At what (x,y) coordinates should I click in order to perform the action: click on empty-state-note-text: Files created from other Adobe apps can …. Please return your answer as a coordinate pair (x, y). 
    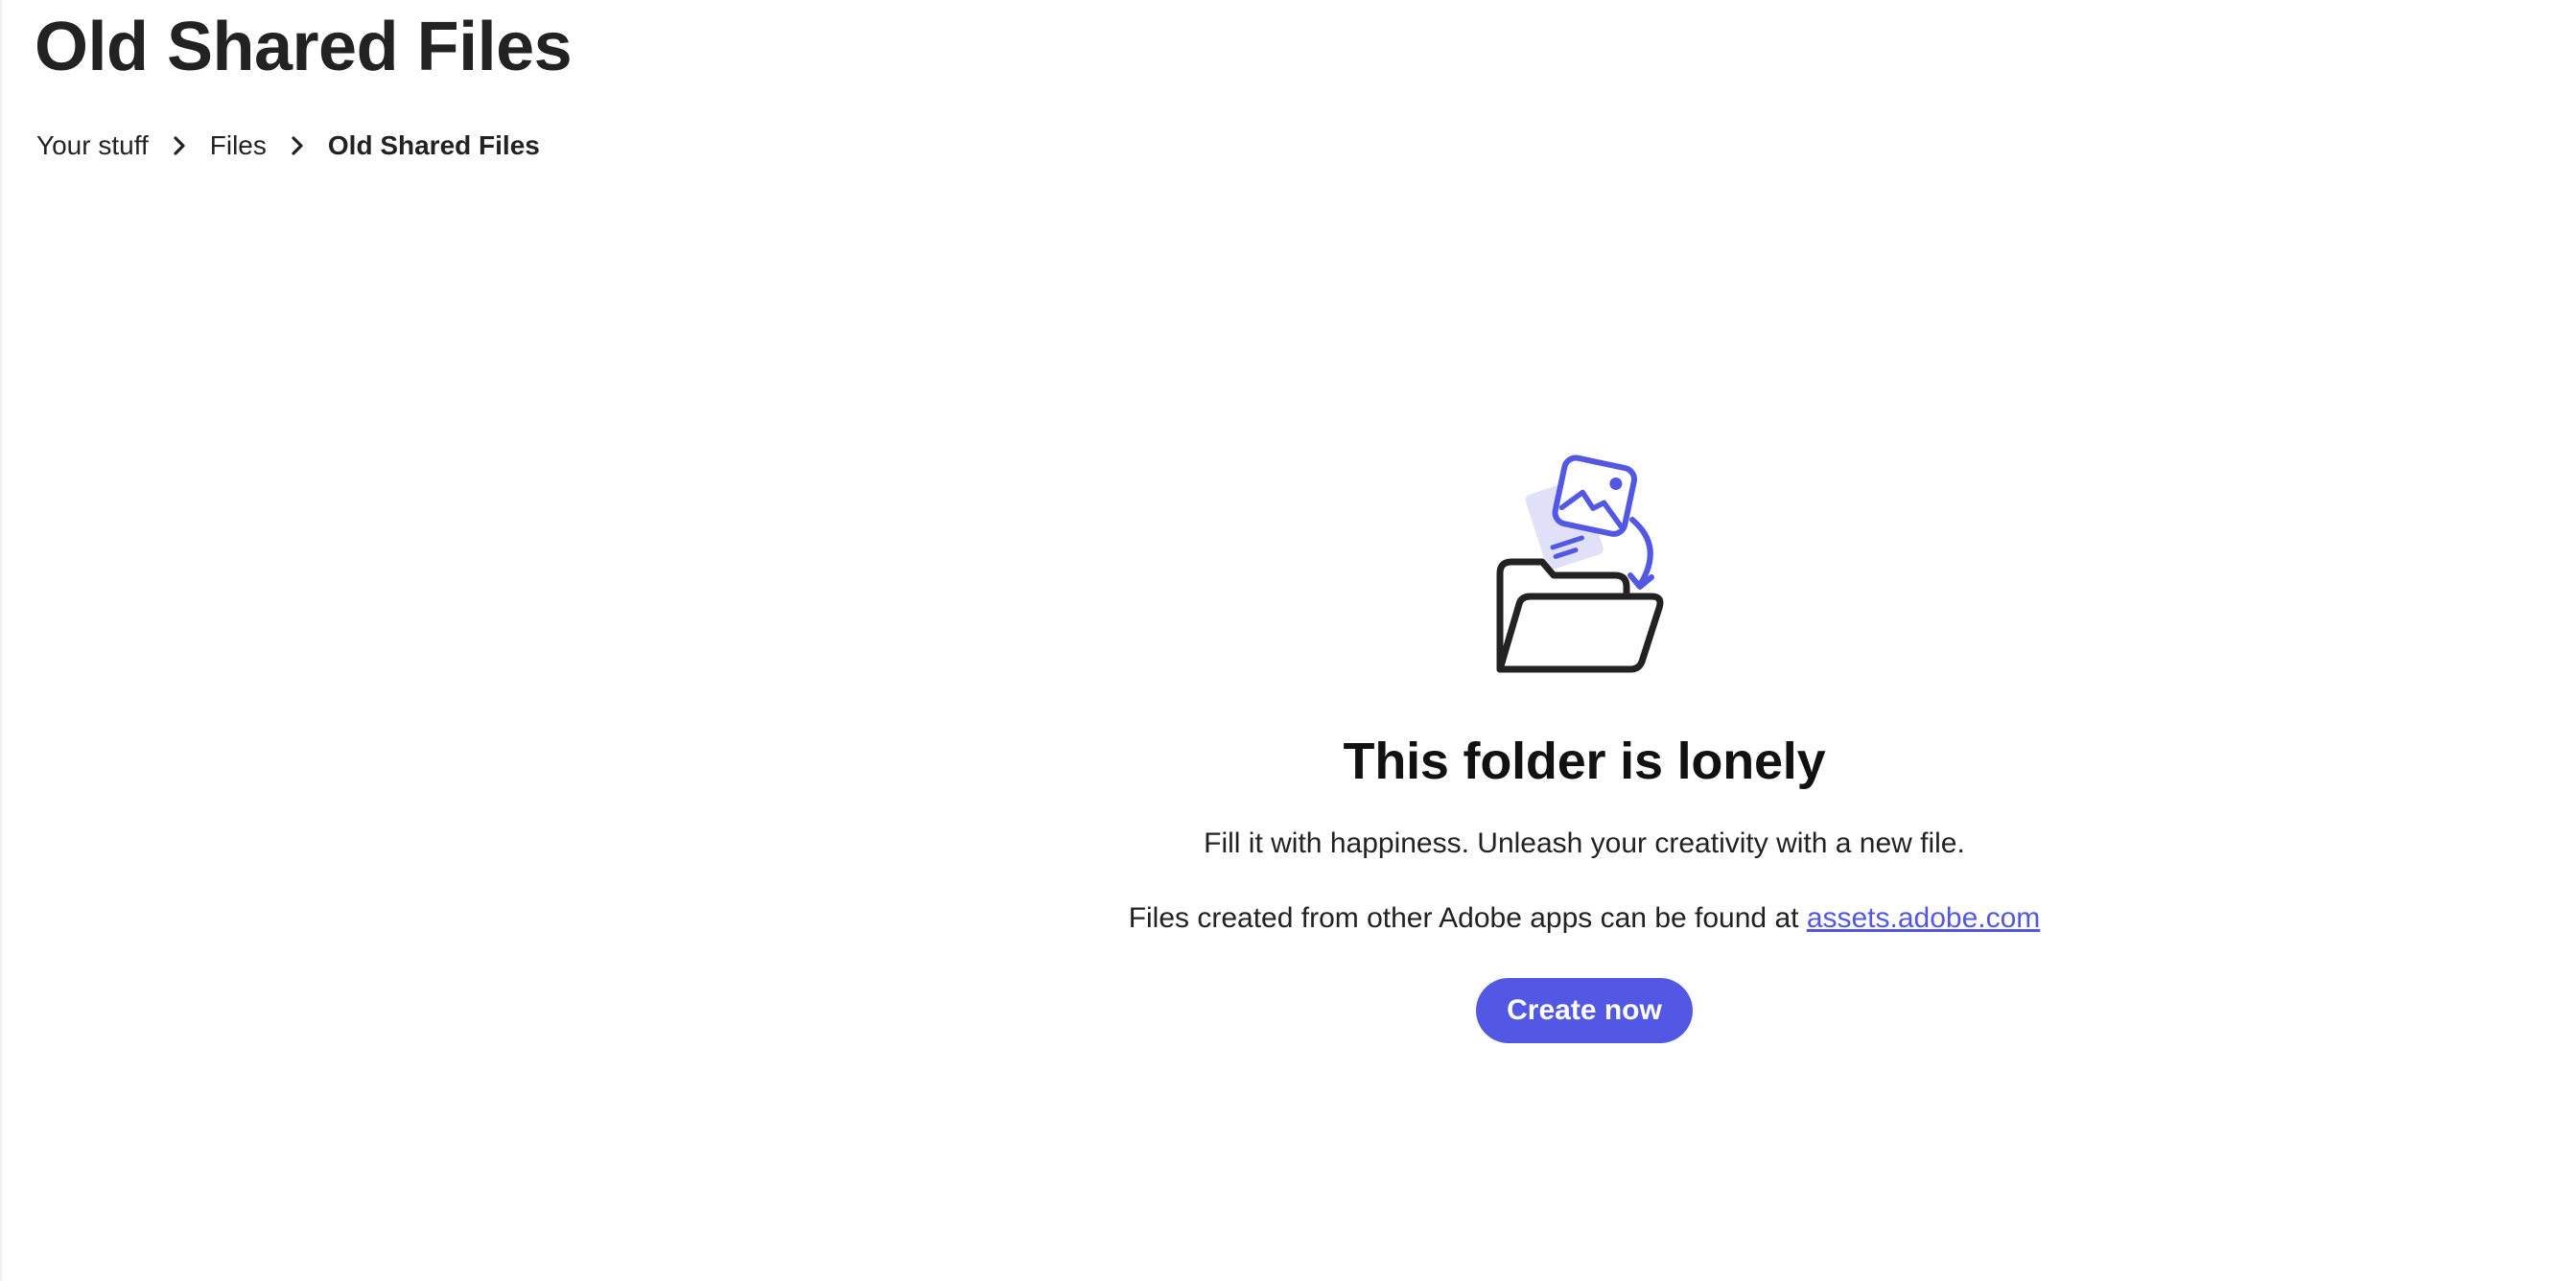
    Looking at the image, I should click on (1463, 918).